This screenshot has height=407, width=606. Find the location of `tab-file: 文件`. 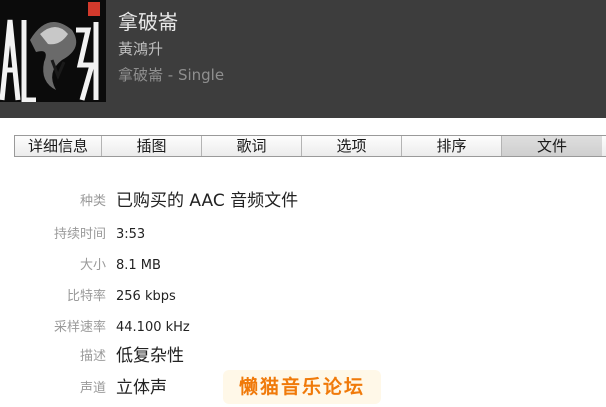

tab-file: 文件 is located at coordinates (552, 146).